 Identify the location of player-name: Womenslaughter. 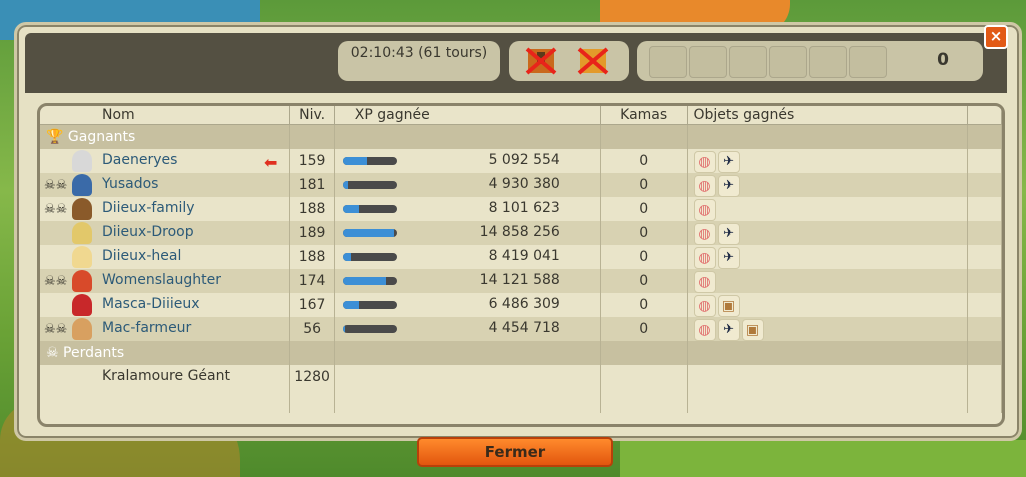
(161, 280).